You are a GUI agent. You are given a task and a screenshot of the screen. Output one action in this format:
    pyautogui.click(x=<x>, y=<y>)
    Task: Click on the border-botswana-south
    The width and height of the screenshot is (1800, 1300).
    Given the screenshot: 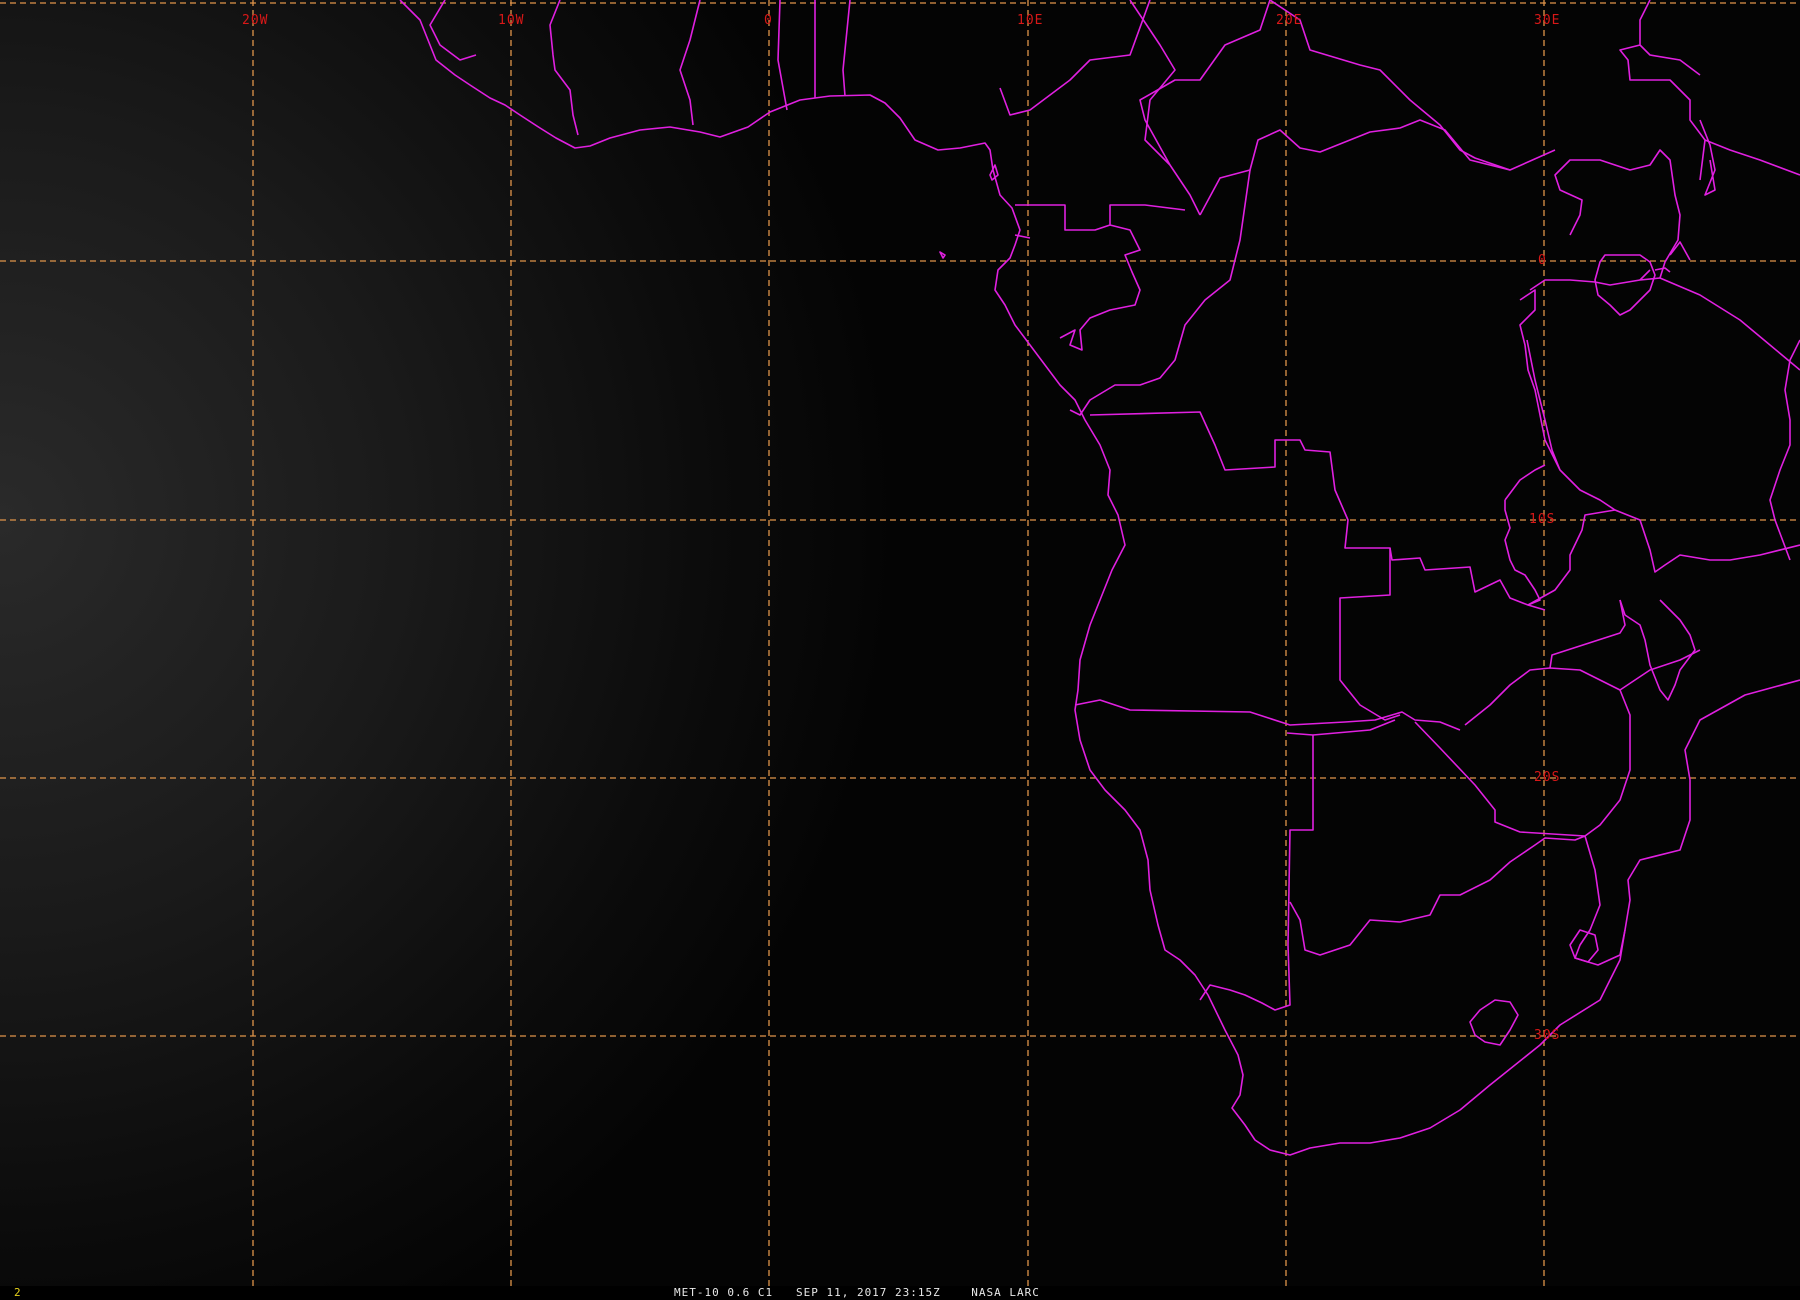 What is the action you would take?
    pyautogui.click(x=1437, y=895)
    